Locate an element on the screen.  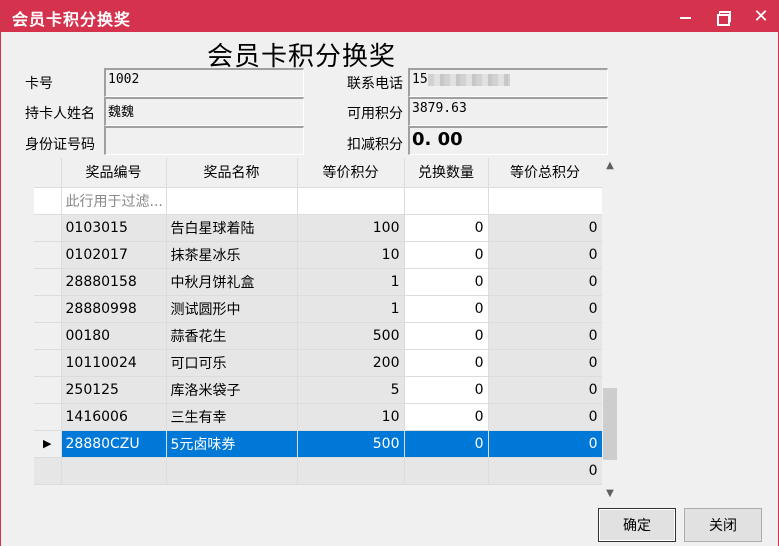
table-row: 28880158 中秋月饼礼盒 1 0 0 is located at coordinates (318, 282).